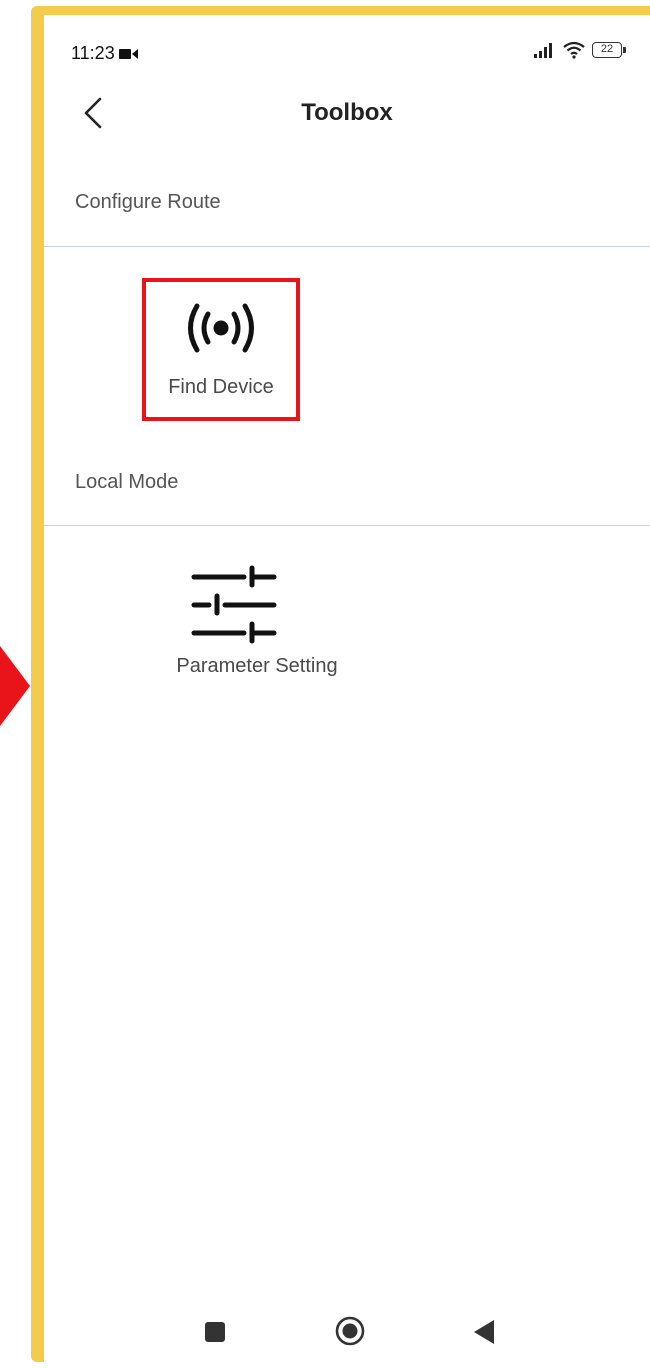 The image size is (650, 1368). I want to click on parameter-setting-label: Parameter Setting, so click(257, 666).